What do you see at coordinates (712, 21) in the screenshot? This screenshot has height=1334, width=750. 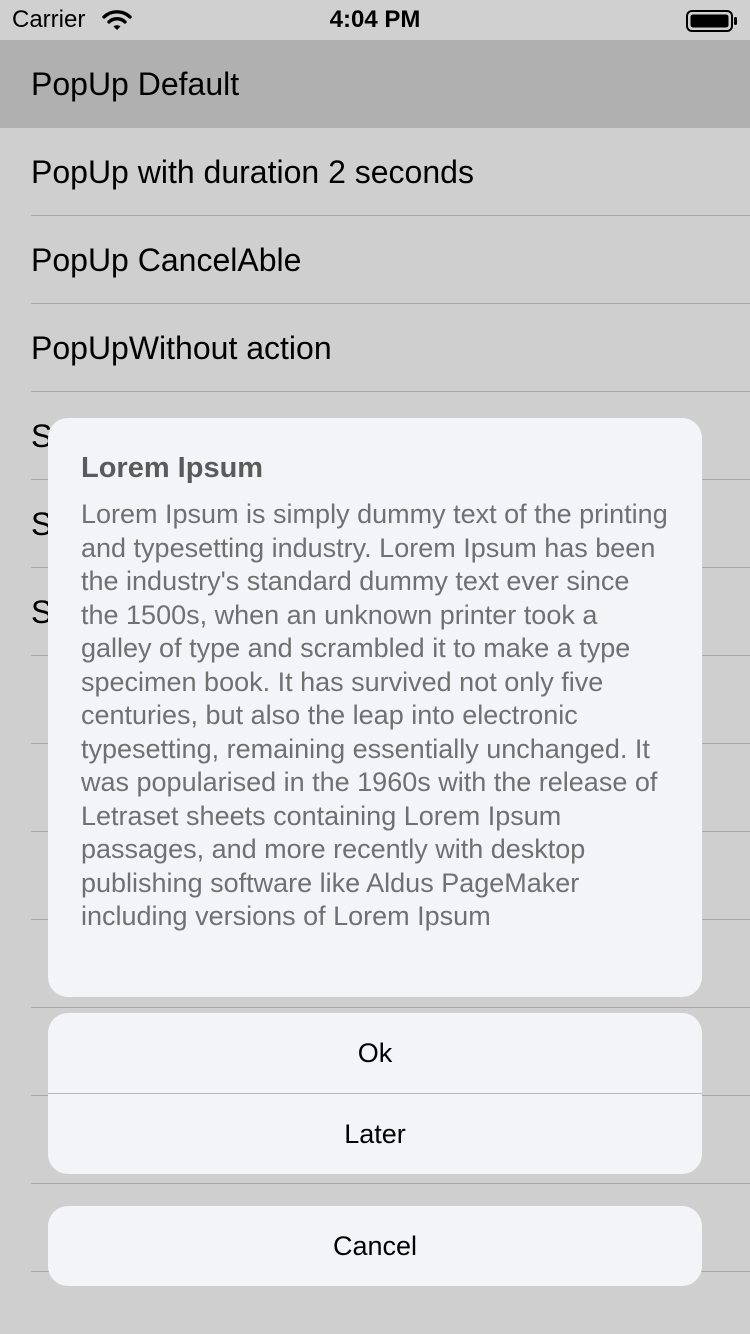 I see `battery-icon` at bounding box center [712, 21].